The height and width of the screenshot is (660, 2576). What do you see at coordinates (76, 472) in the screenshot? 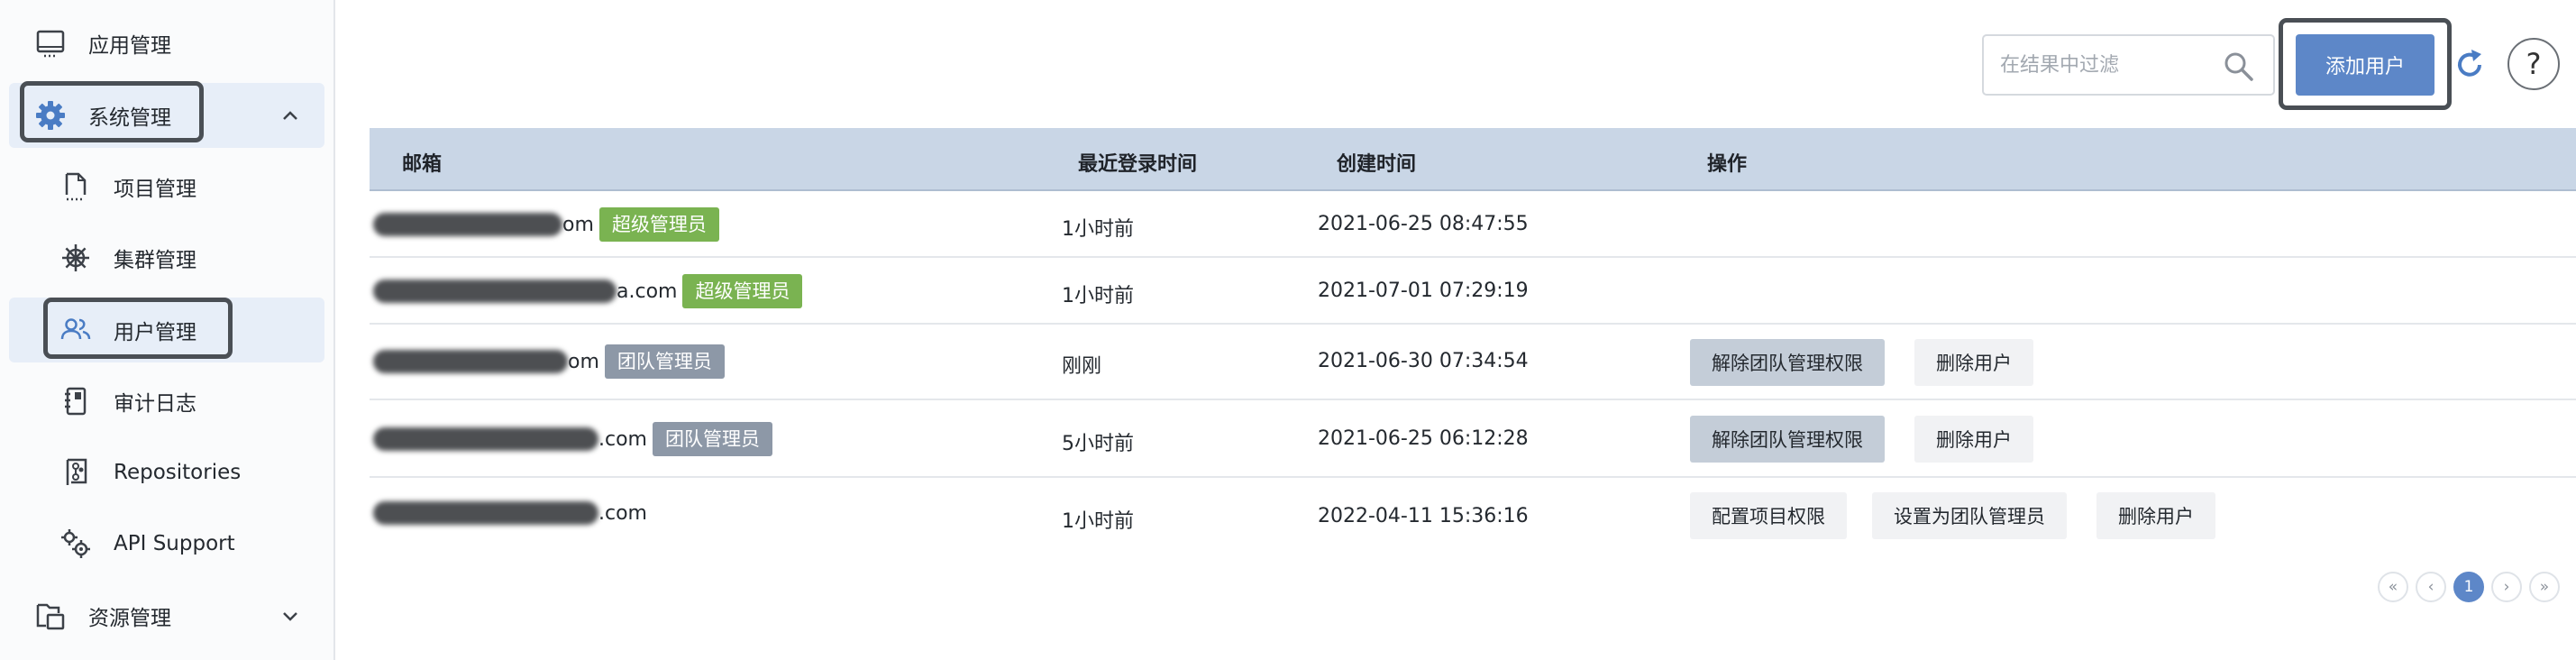
I see `repository-icon` at bounding box center [76, 472].